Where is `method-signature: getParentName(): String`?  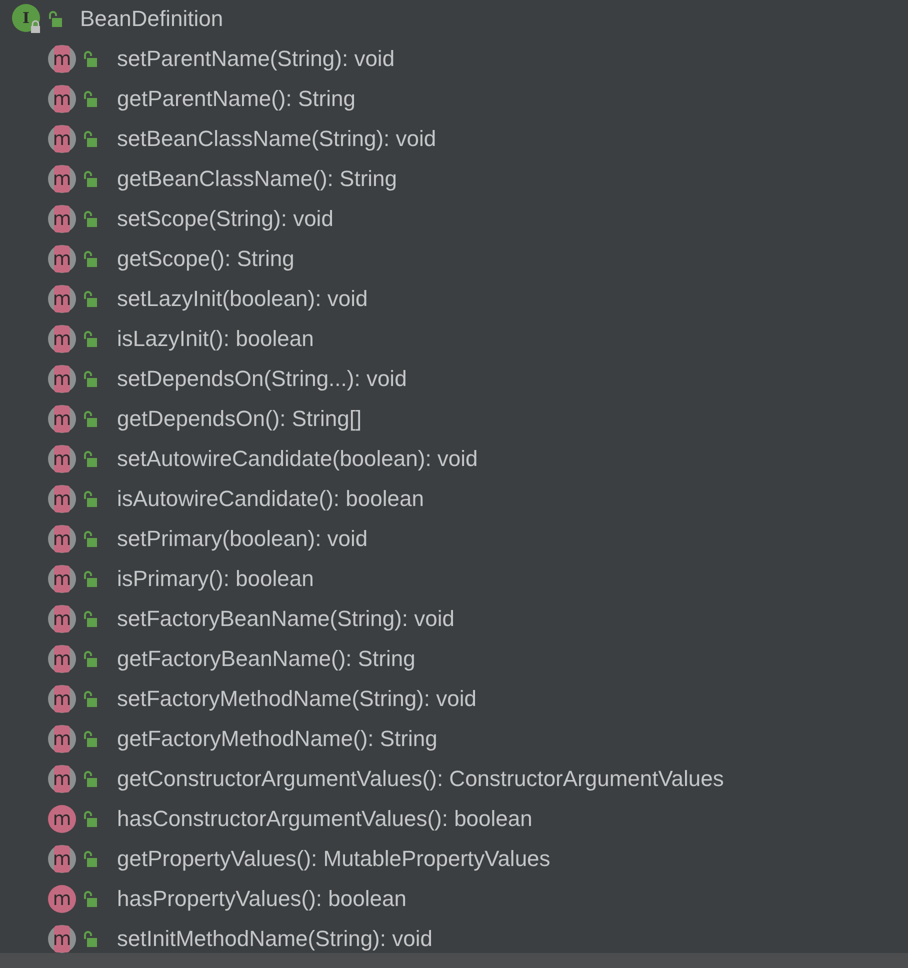 method-signature: getParentName(): String is located at coordinates (236, 99).